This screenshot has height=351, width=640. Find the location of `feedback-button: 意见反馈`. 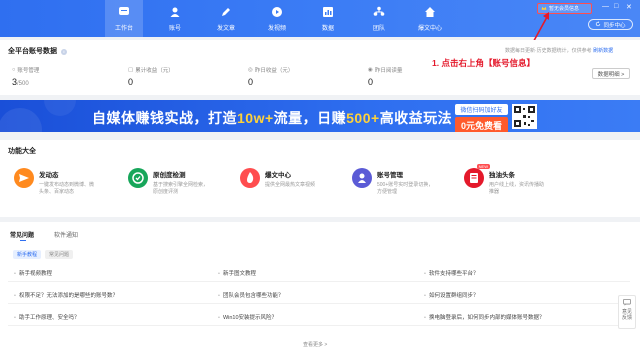

feedback-button: 意见反馈 is located at coordinates (627, 312).